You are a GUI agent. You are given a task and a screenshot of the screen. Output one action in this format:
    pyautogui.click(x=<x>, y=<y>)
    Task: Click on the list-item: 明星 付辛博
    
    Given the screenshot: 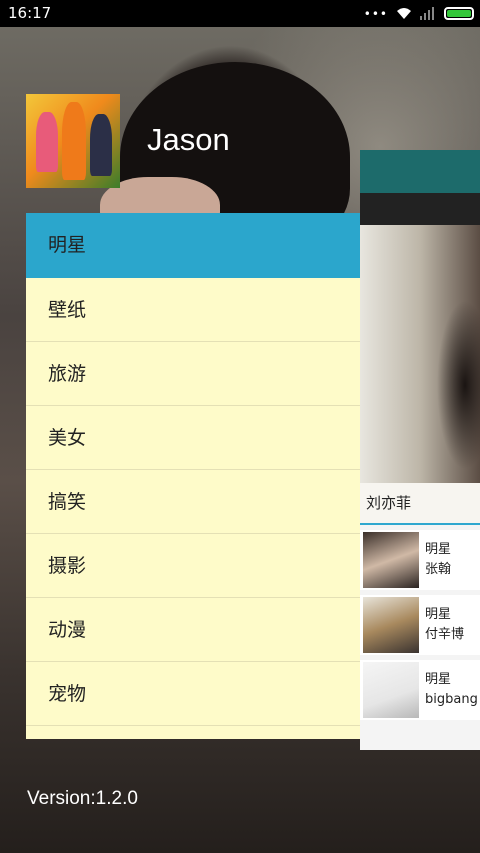 What is the action you would take?
    pyautogui.click(x=420, y=625)
    